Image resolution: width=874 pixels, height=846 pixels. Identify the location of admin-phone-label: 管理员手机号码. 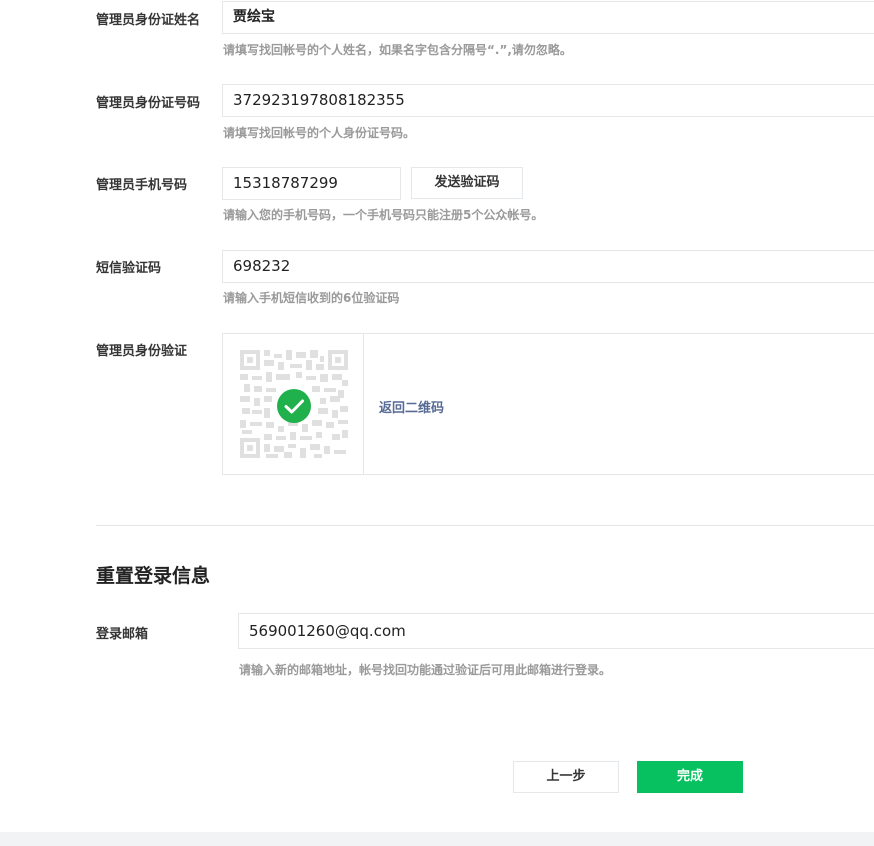
(142, 185).